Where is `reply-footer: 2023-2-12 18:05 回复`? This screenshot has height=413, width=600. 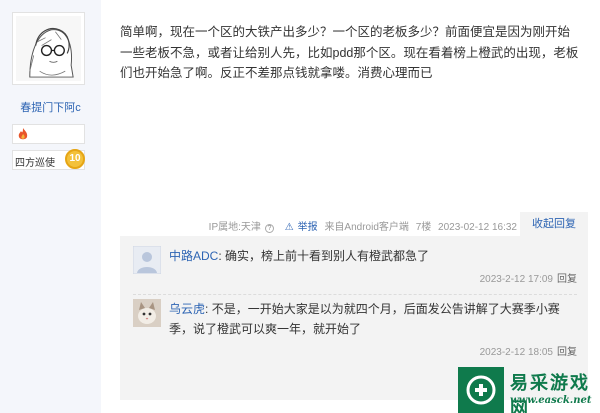
reply-footer: 2023-2-12 18:05 回复 is located at coordinates (373, 353).